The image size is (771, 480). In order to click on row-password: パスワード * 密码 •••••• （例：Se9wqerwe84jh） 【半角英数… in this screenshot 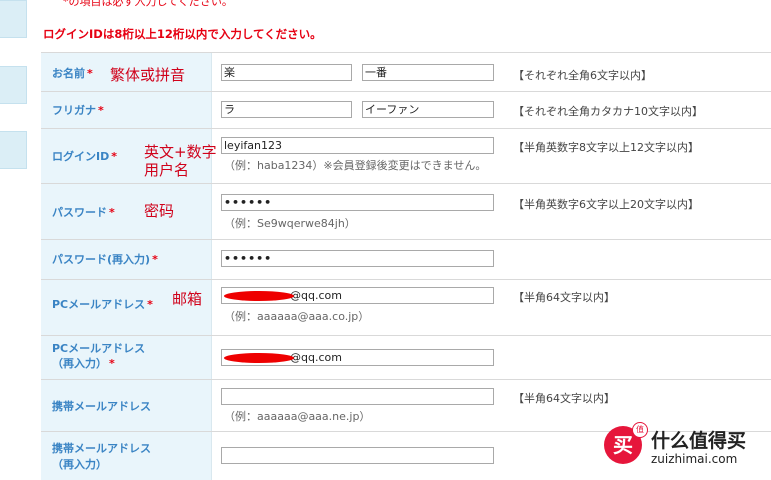, I will do `click(406, 212)`.